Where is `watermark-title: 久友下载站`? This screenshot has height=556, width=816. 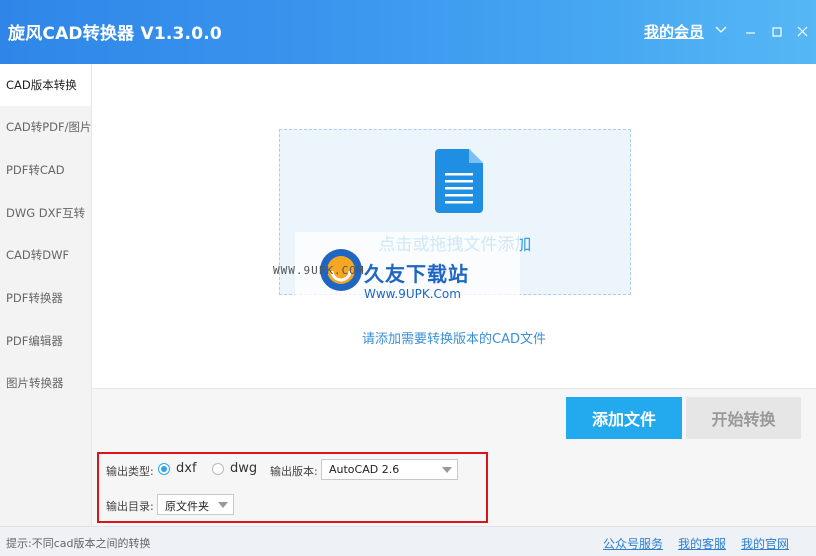 watermark-title: 久友下载站 is located at coordinates (416, 274).